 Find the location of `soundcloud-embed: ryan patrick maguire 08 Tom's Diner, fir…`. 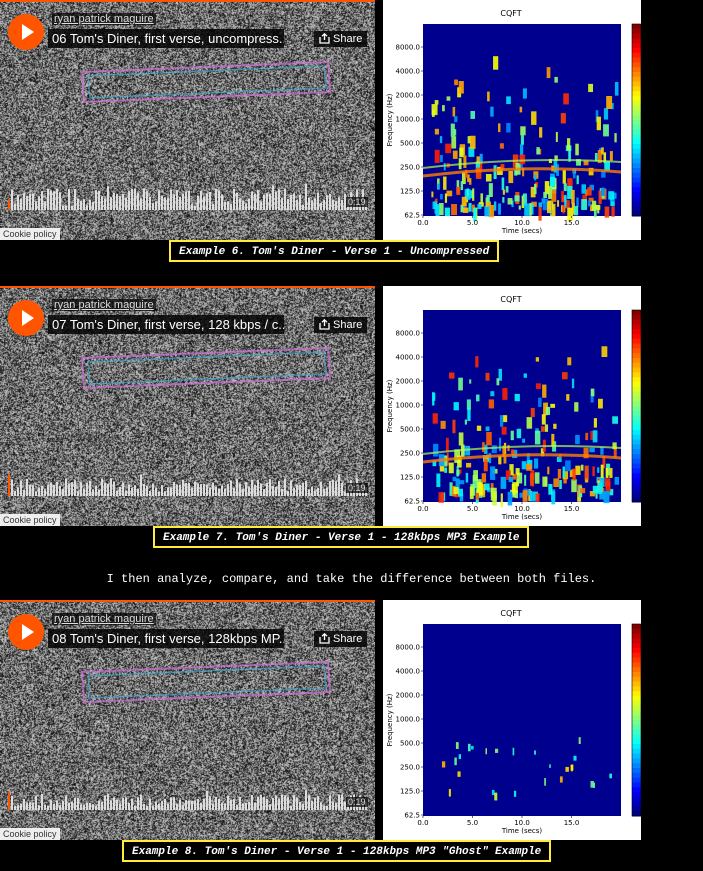

soundcloud-embed: ryan patrick maguire 08 Tom's Diner, fir… is located at coordinates (187, 720).